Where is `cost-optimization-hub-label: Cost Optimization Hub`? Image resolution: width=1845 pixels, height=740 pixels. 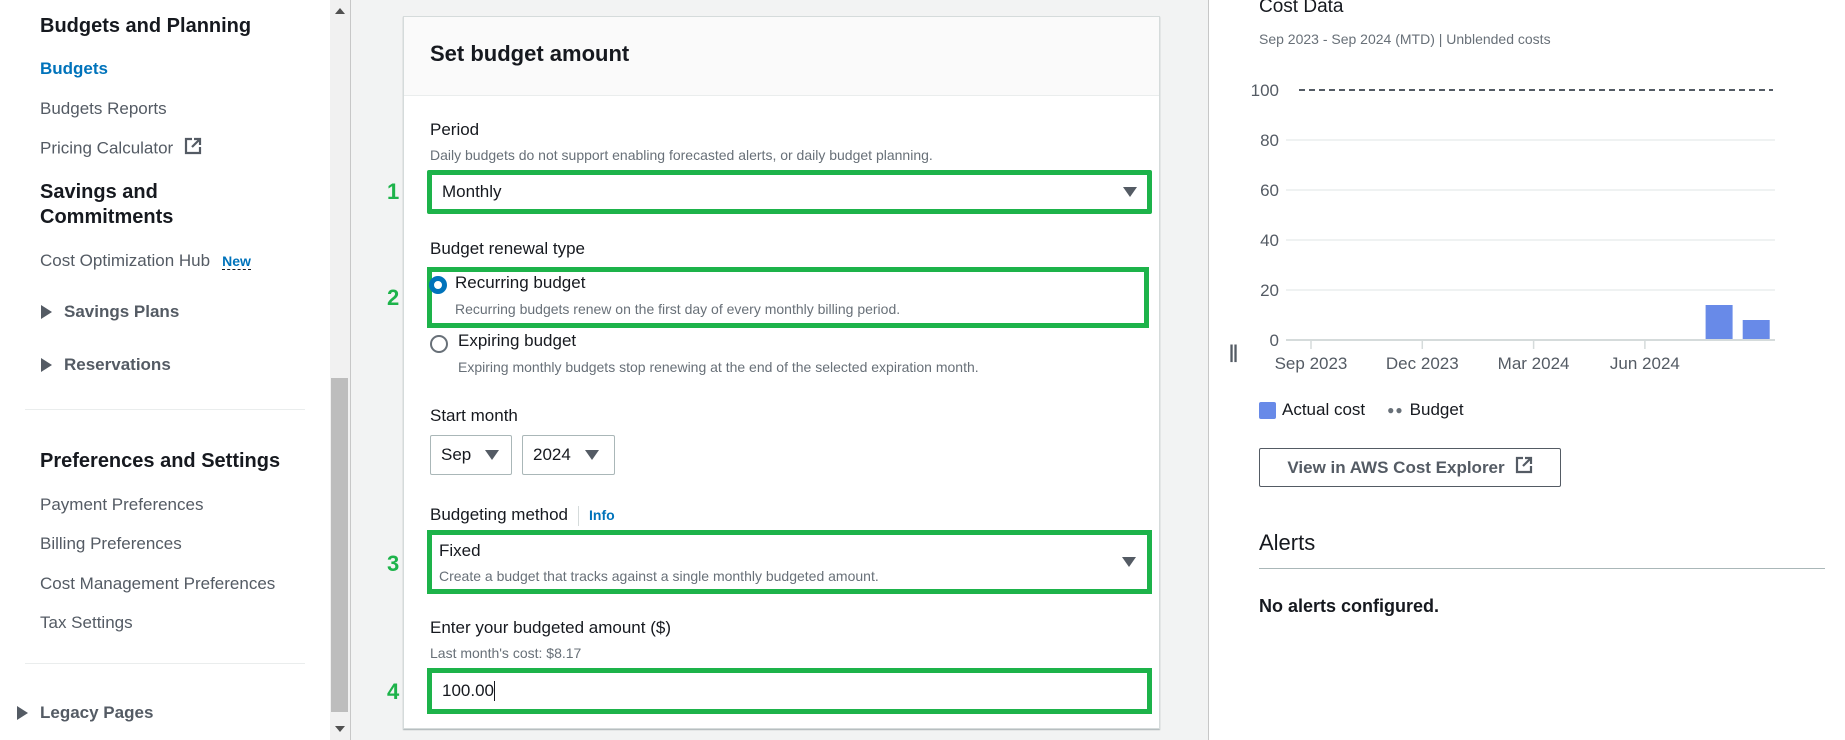
cost-optimization-hub-label: Cost Optimization Hub is located at coordinates (125, 260).